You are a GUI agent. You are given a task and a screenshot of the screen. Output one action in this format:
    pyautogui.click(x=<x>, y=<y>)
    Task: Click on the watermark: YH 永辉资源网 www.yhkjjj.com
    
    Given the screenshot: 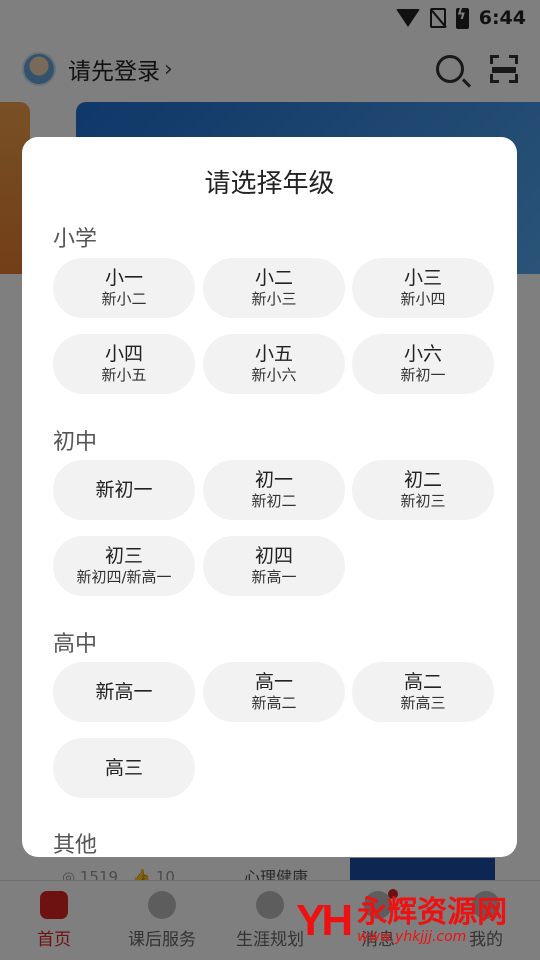 What is the action you would take?
    pyautogui.click(x=401, y=921)
    